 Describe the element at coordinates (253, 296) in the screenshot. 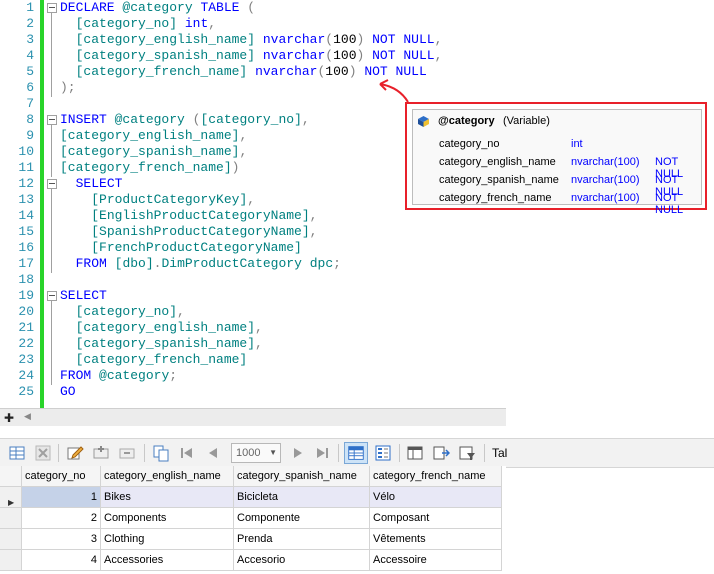

I see `code-line: 19 SELECT` at that location.